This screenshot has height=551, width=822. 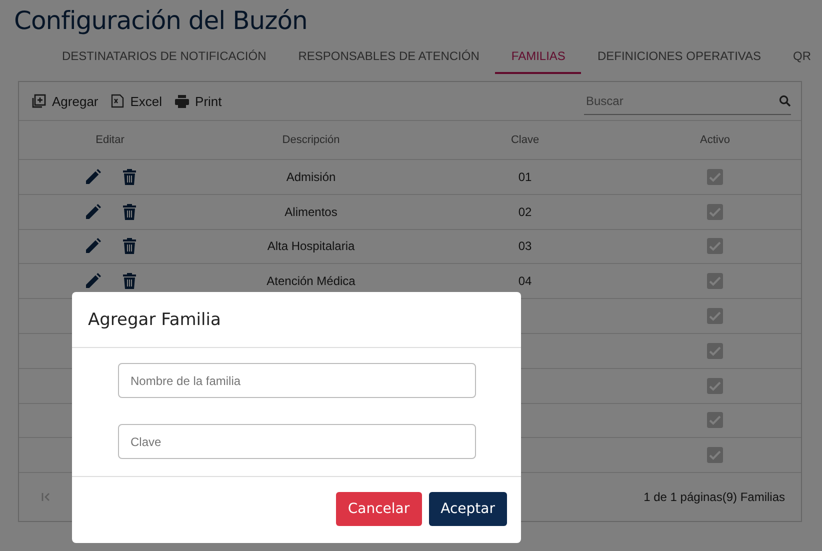 I want to click on search-icon, so click(x=785, y=100).